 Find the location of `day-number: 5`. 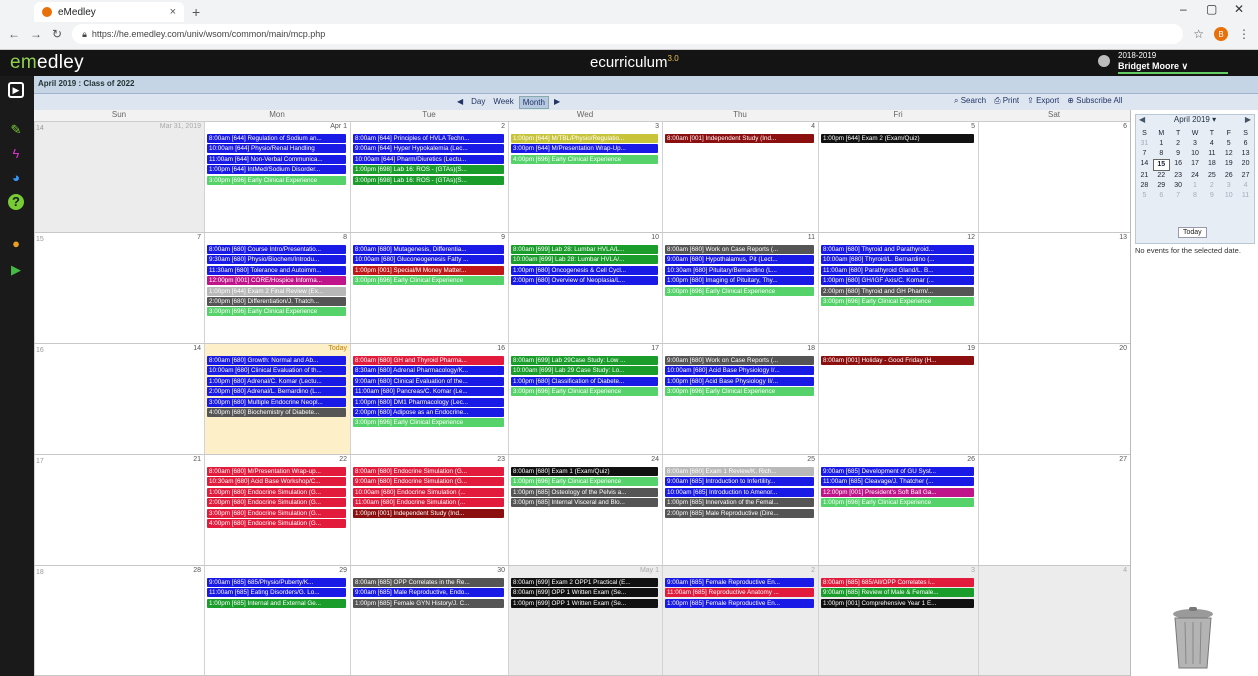

day-number: 5 is located at coordinates (973, 126).